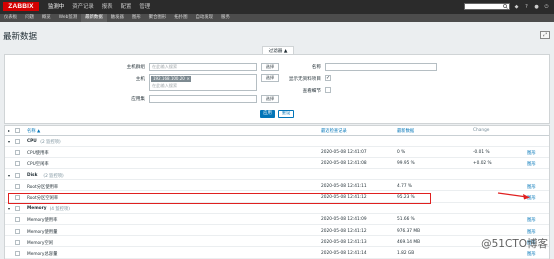  Describe the element at coordinates (277, 176) in the screenshot. I see `group-row: ▾ Disk (2 监控项)` at that location.